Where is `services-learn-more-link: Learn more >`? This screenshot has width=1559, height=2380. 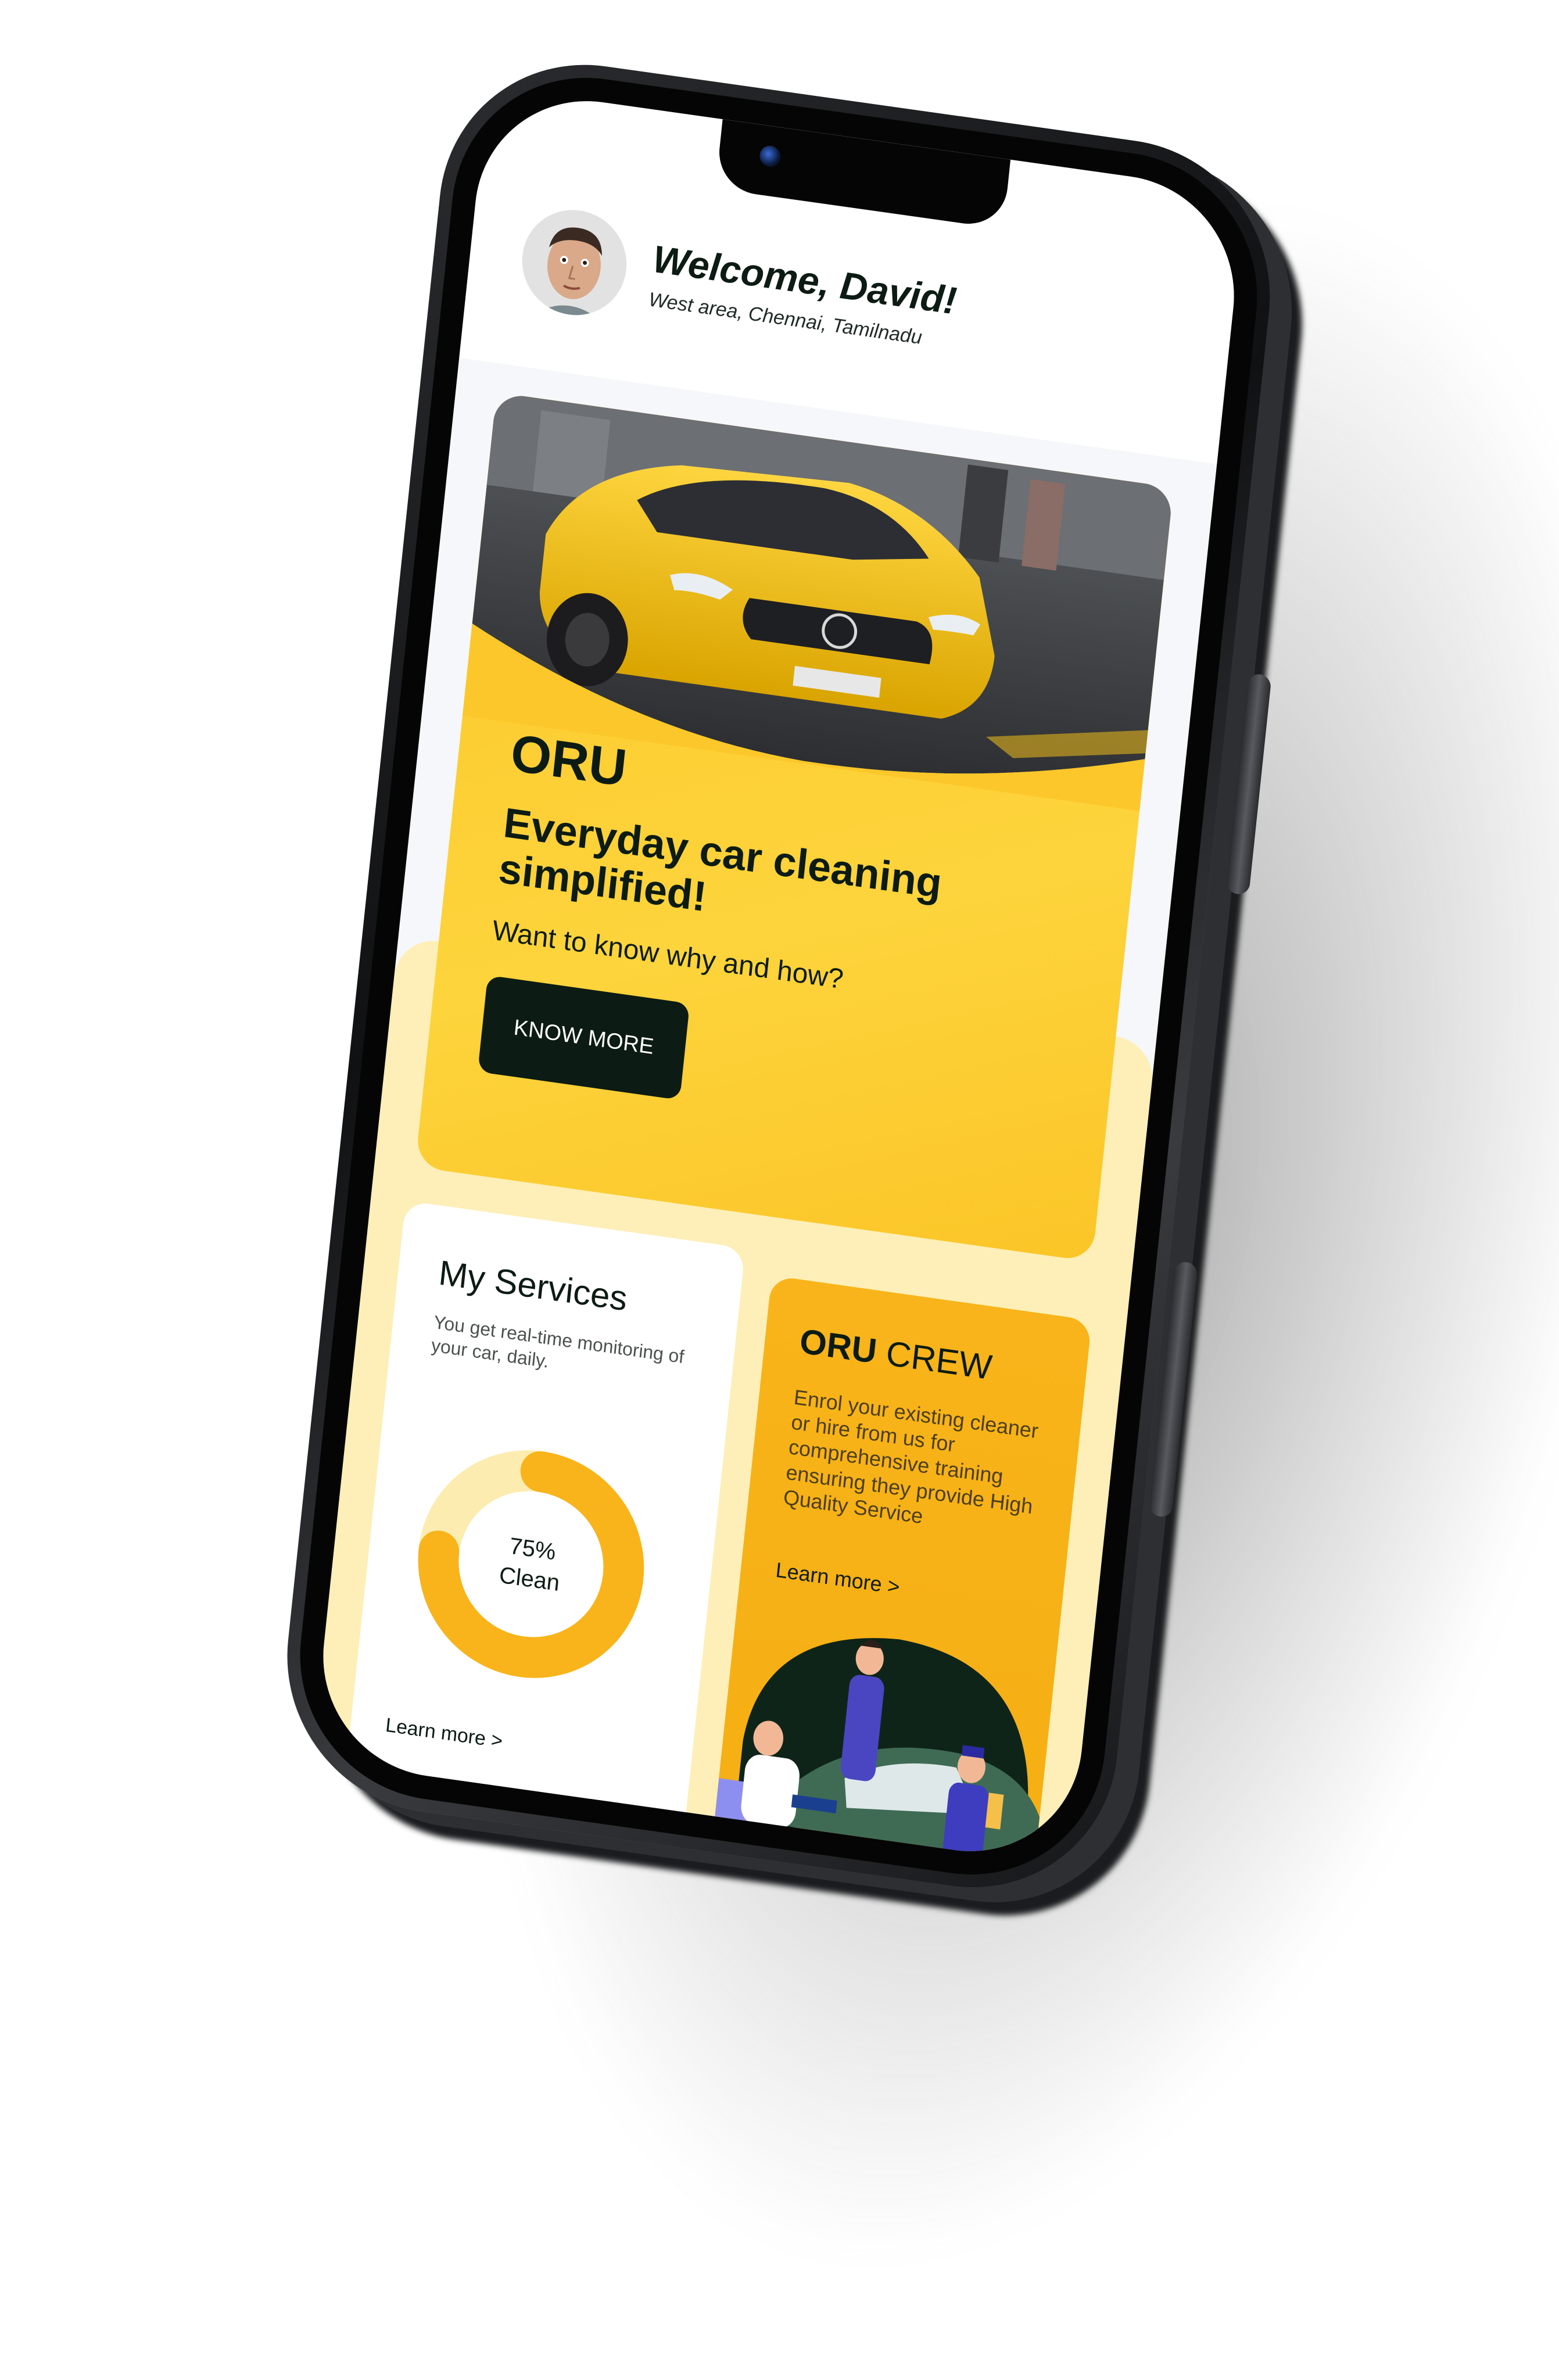 services-learn-more-link: Learn more > is located at coordinates (444, 1734).